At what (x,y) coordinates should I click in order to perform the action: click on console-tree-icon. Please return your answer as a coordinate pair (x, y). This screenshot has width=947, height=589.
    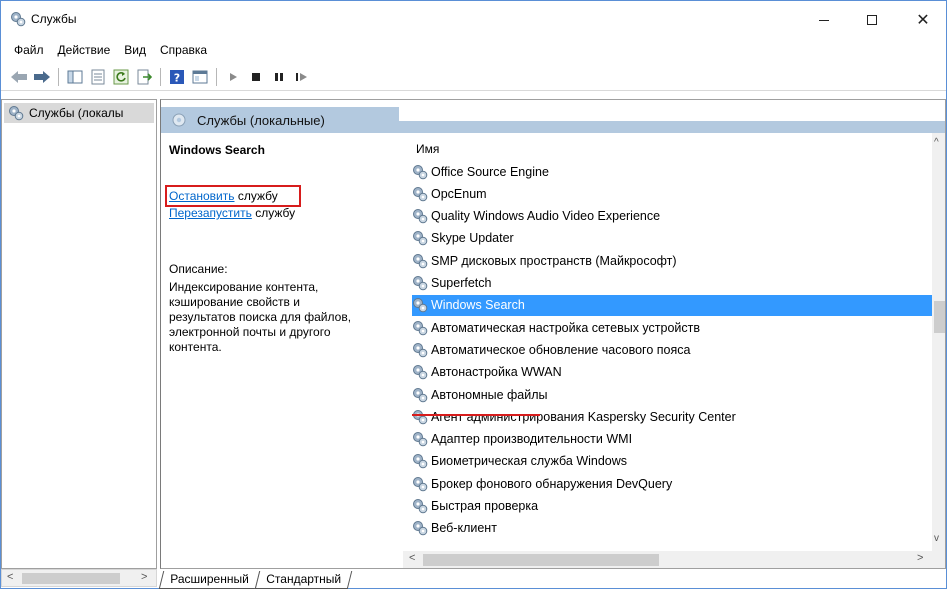
    Looking at the image, I should click on (75, 76).